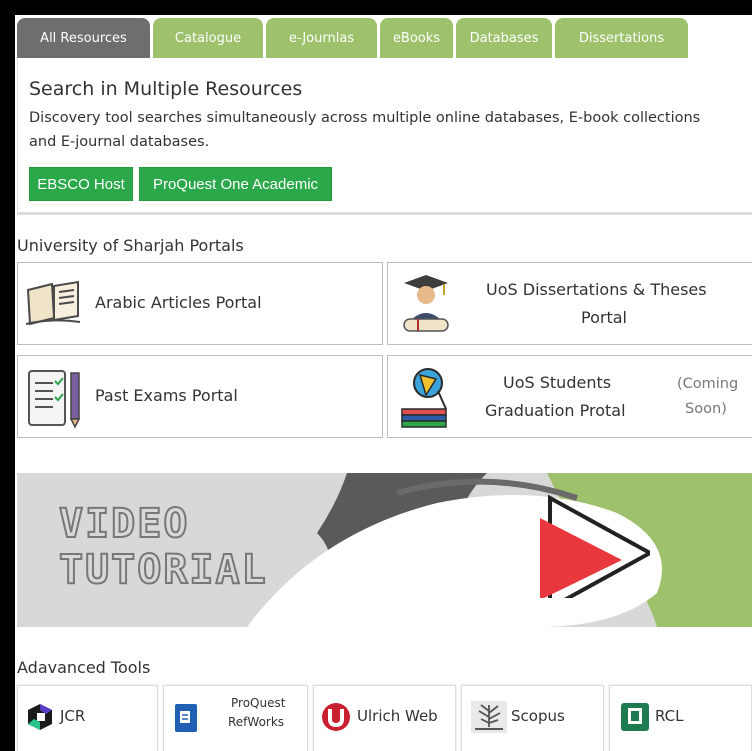 The height and width of the screenshot is (751, 752). I want to click on portal-label-line2: Portal, so click(604, 317).